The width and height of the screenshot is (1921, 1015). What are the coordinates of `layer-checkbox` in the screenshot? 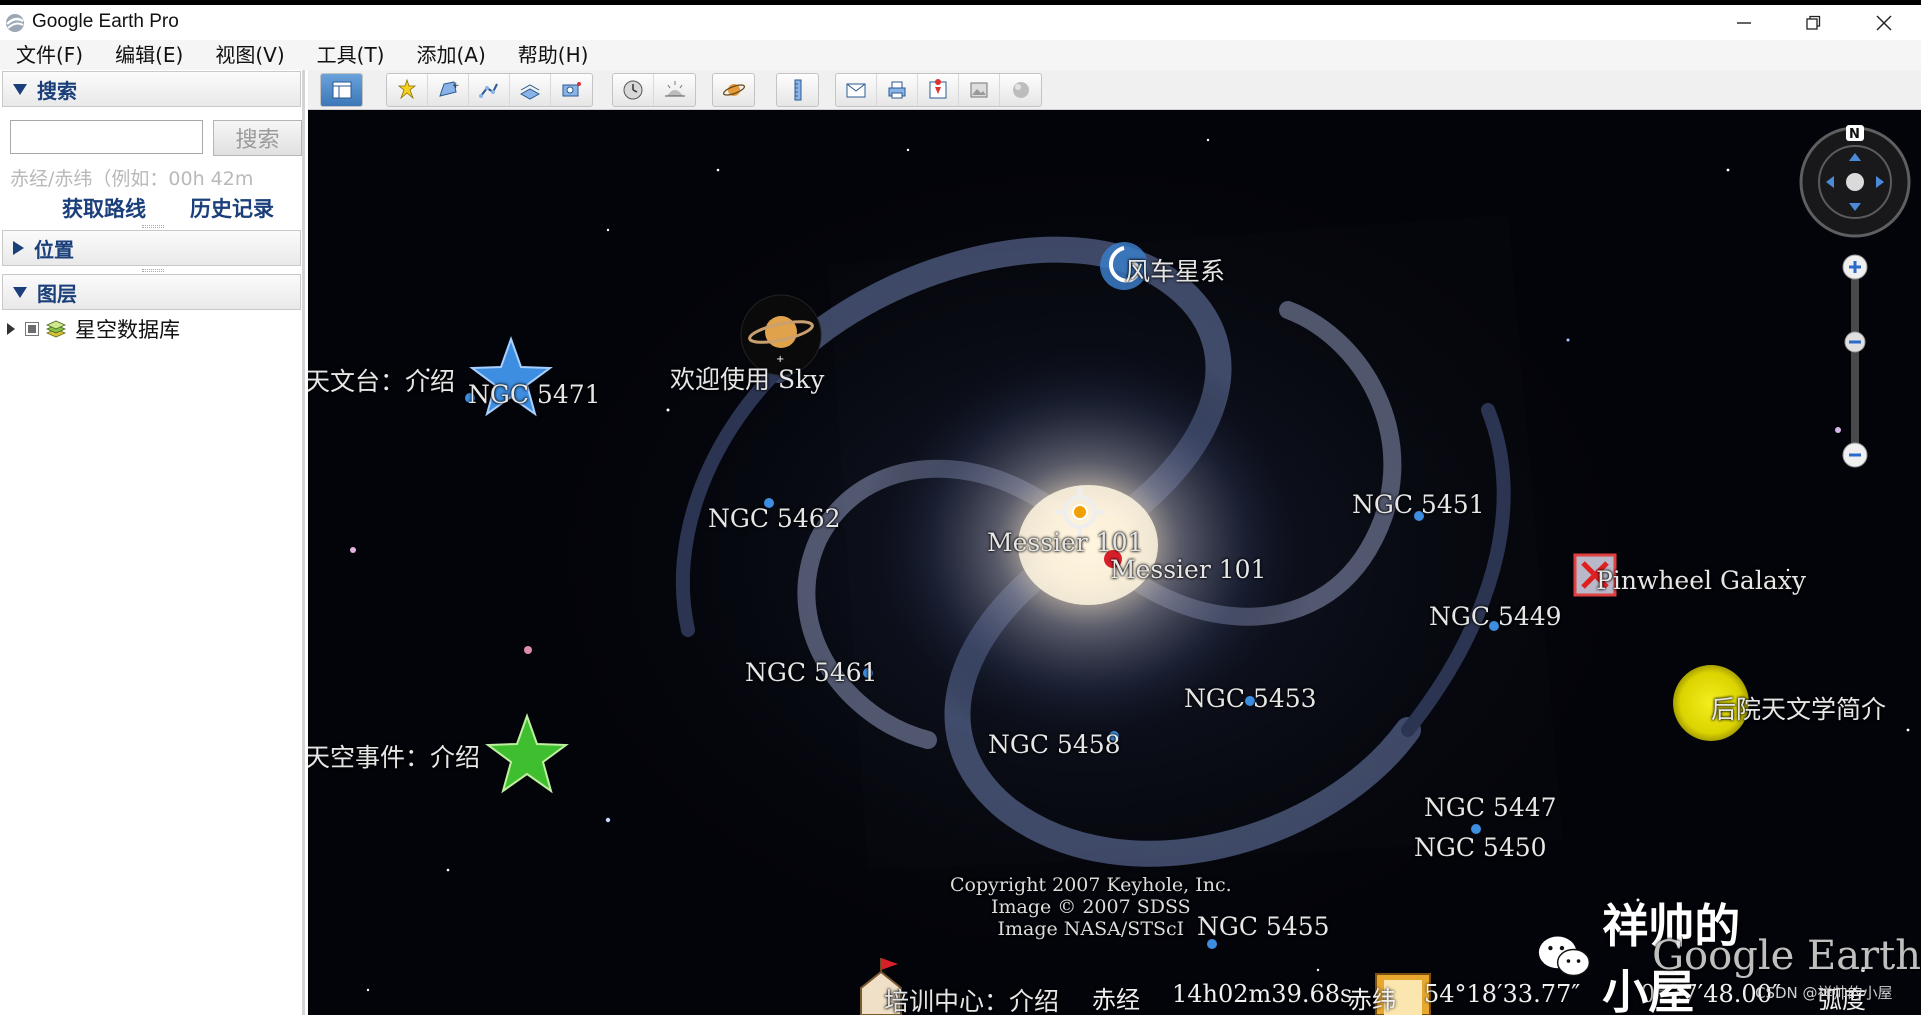 It's located at (32, 329).